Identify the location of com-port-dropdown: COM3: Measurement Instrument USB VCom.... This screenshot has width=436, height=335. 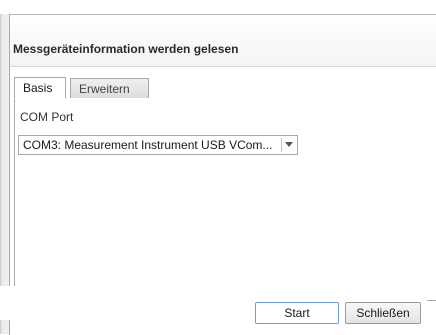
(158, 145).